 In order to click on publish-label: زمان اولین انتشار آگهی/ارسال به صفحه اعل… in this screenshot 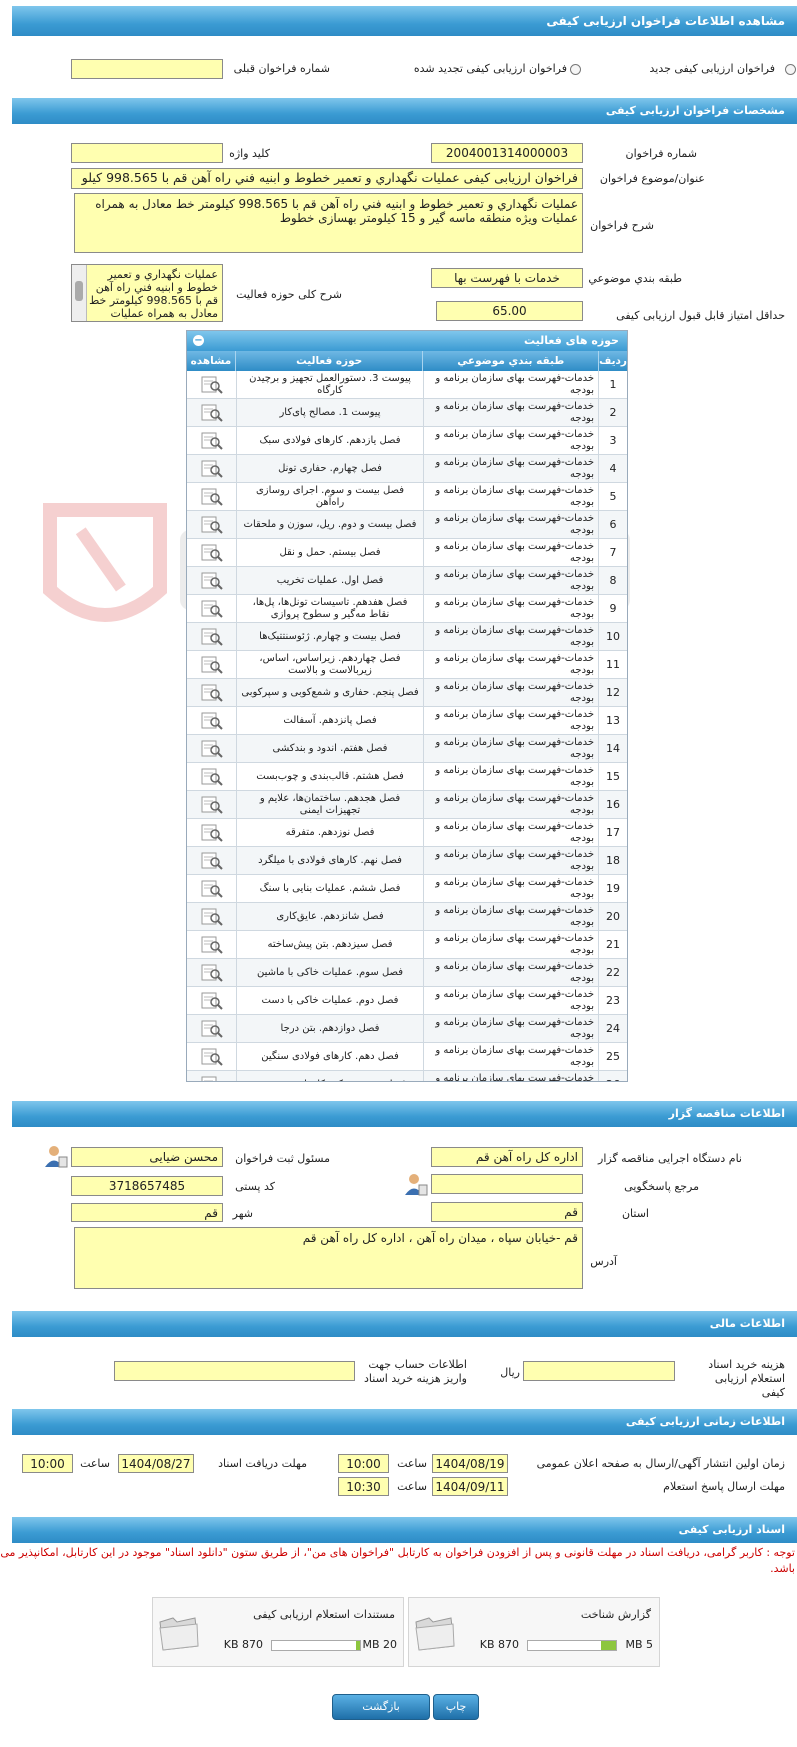, I will do `click(660, 1463)`.